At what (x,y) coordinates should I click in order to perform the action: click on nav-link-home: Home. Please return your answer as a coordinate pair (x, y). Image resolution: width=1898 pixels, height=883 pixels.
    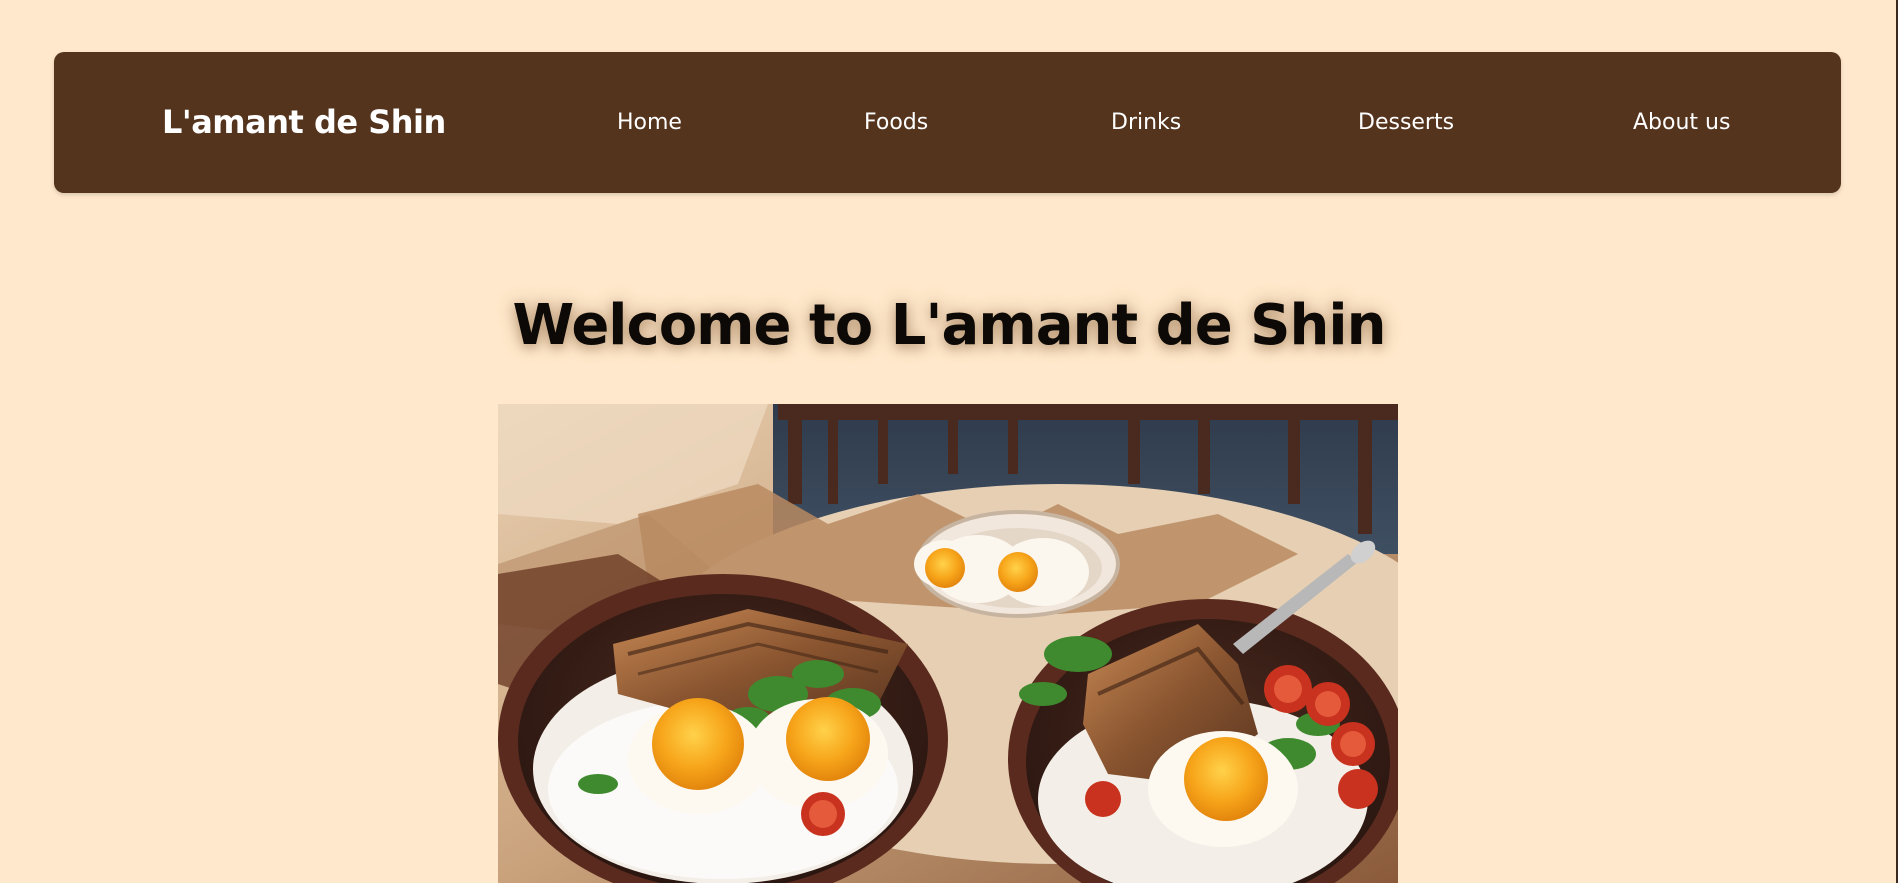
    Looking at the image, I should click on (649, 122).